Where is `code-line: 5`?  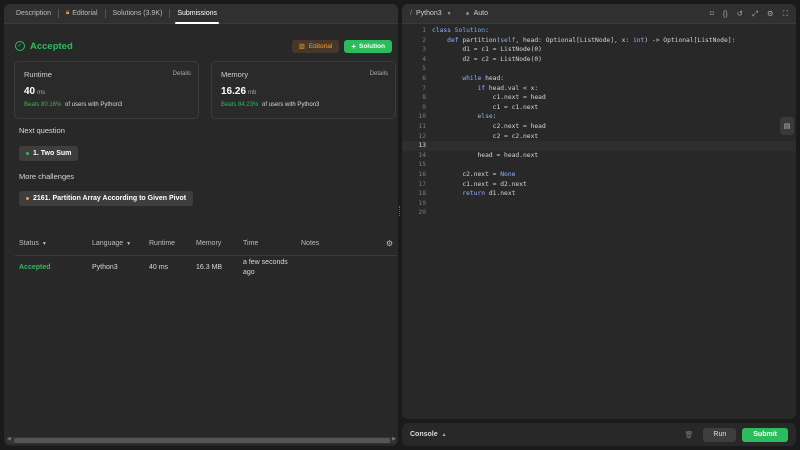
code-line: 5 is located at coordinates (599, 69).